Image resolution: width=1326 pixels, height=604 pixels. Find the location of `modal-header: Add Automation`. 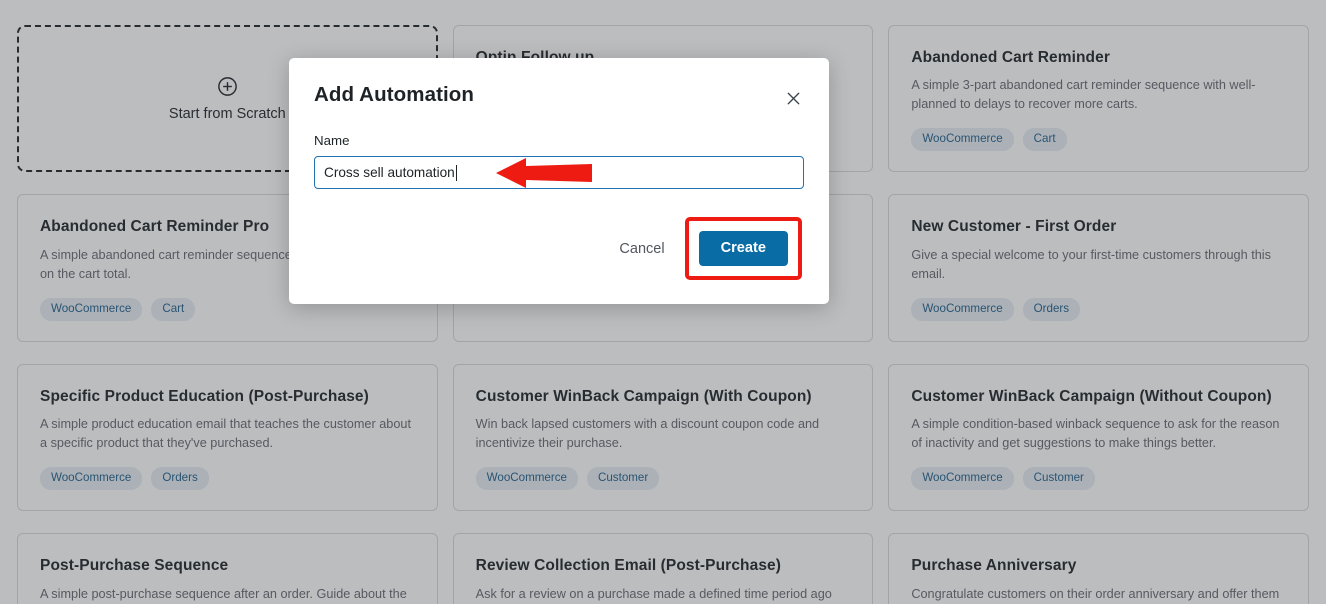

modal-header: Add Automation is located at coordinates (559, 96).